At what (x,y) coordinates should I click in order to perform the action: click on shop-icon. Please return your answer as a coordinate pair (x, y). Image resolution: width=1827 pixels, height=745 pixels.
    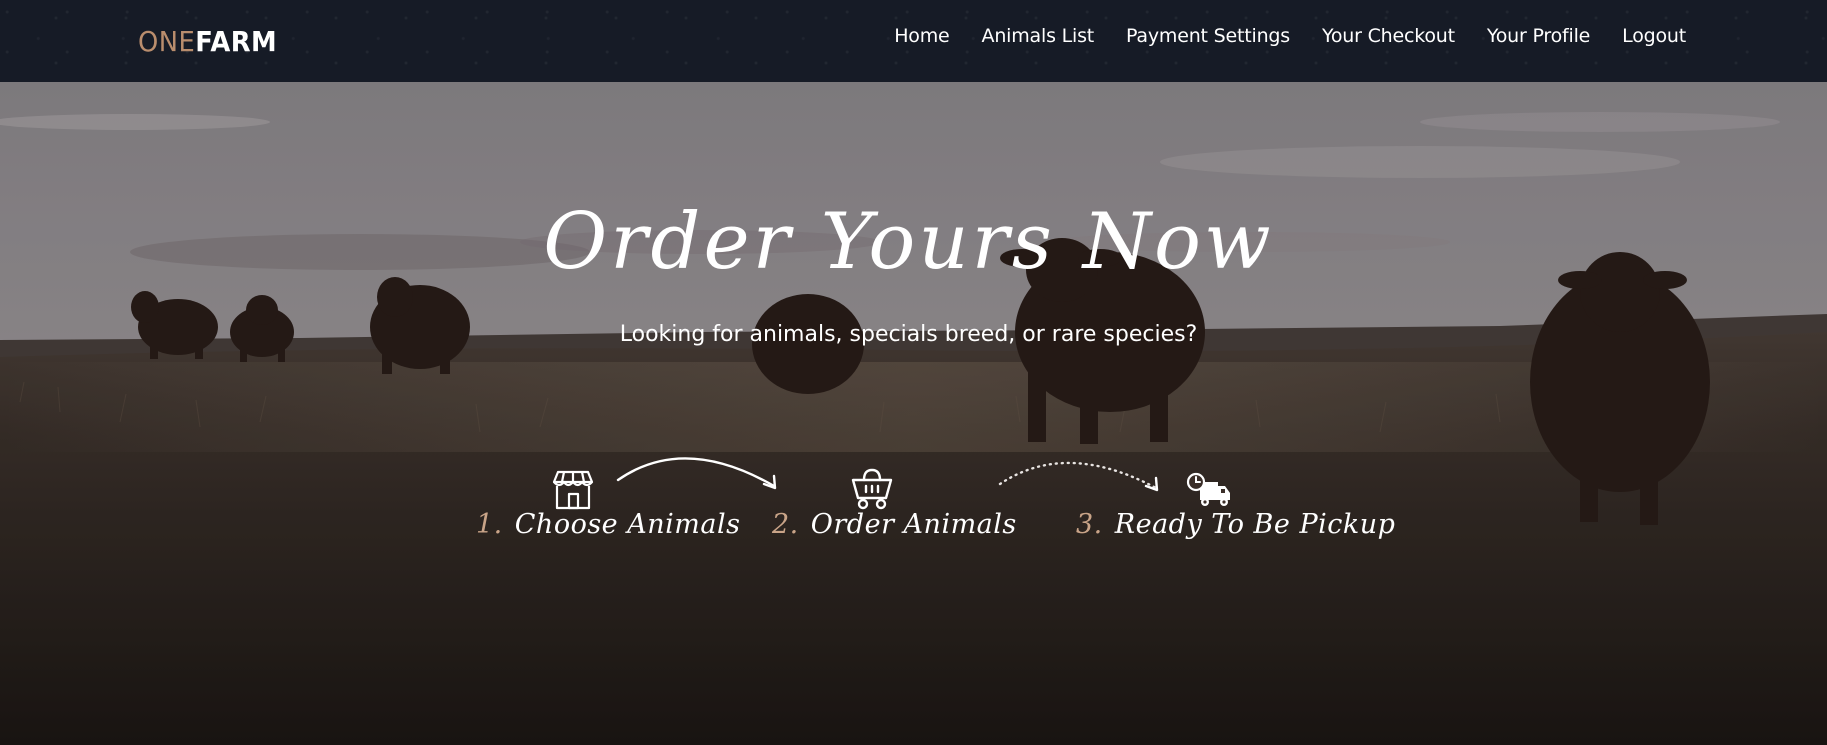
    Looking at the image, I should click on (573, 490).